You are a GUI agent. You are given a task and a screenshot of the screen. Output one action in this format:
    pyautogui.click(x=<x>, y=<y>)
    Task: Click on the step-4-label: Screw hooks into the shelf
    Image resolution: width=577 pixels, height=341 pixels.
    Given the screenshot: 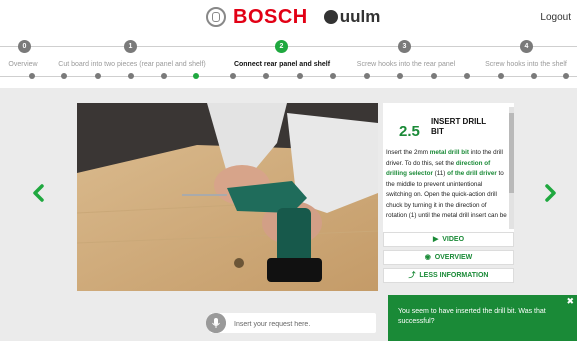 What is the action you would take?
    pyautogui.click(x=526, y=64)
    